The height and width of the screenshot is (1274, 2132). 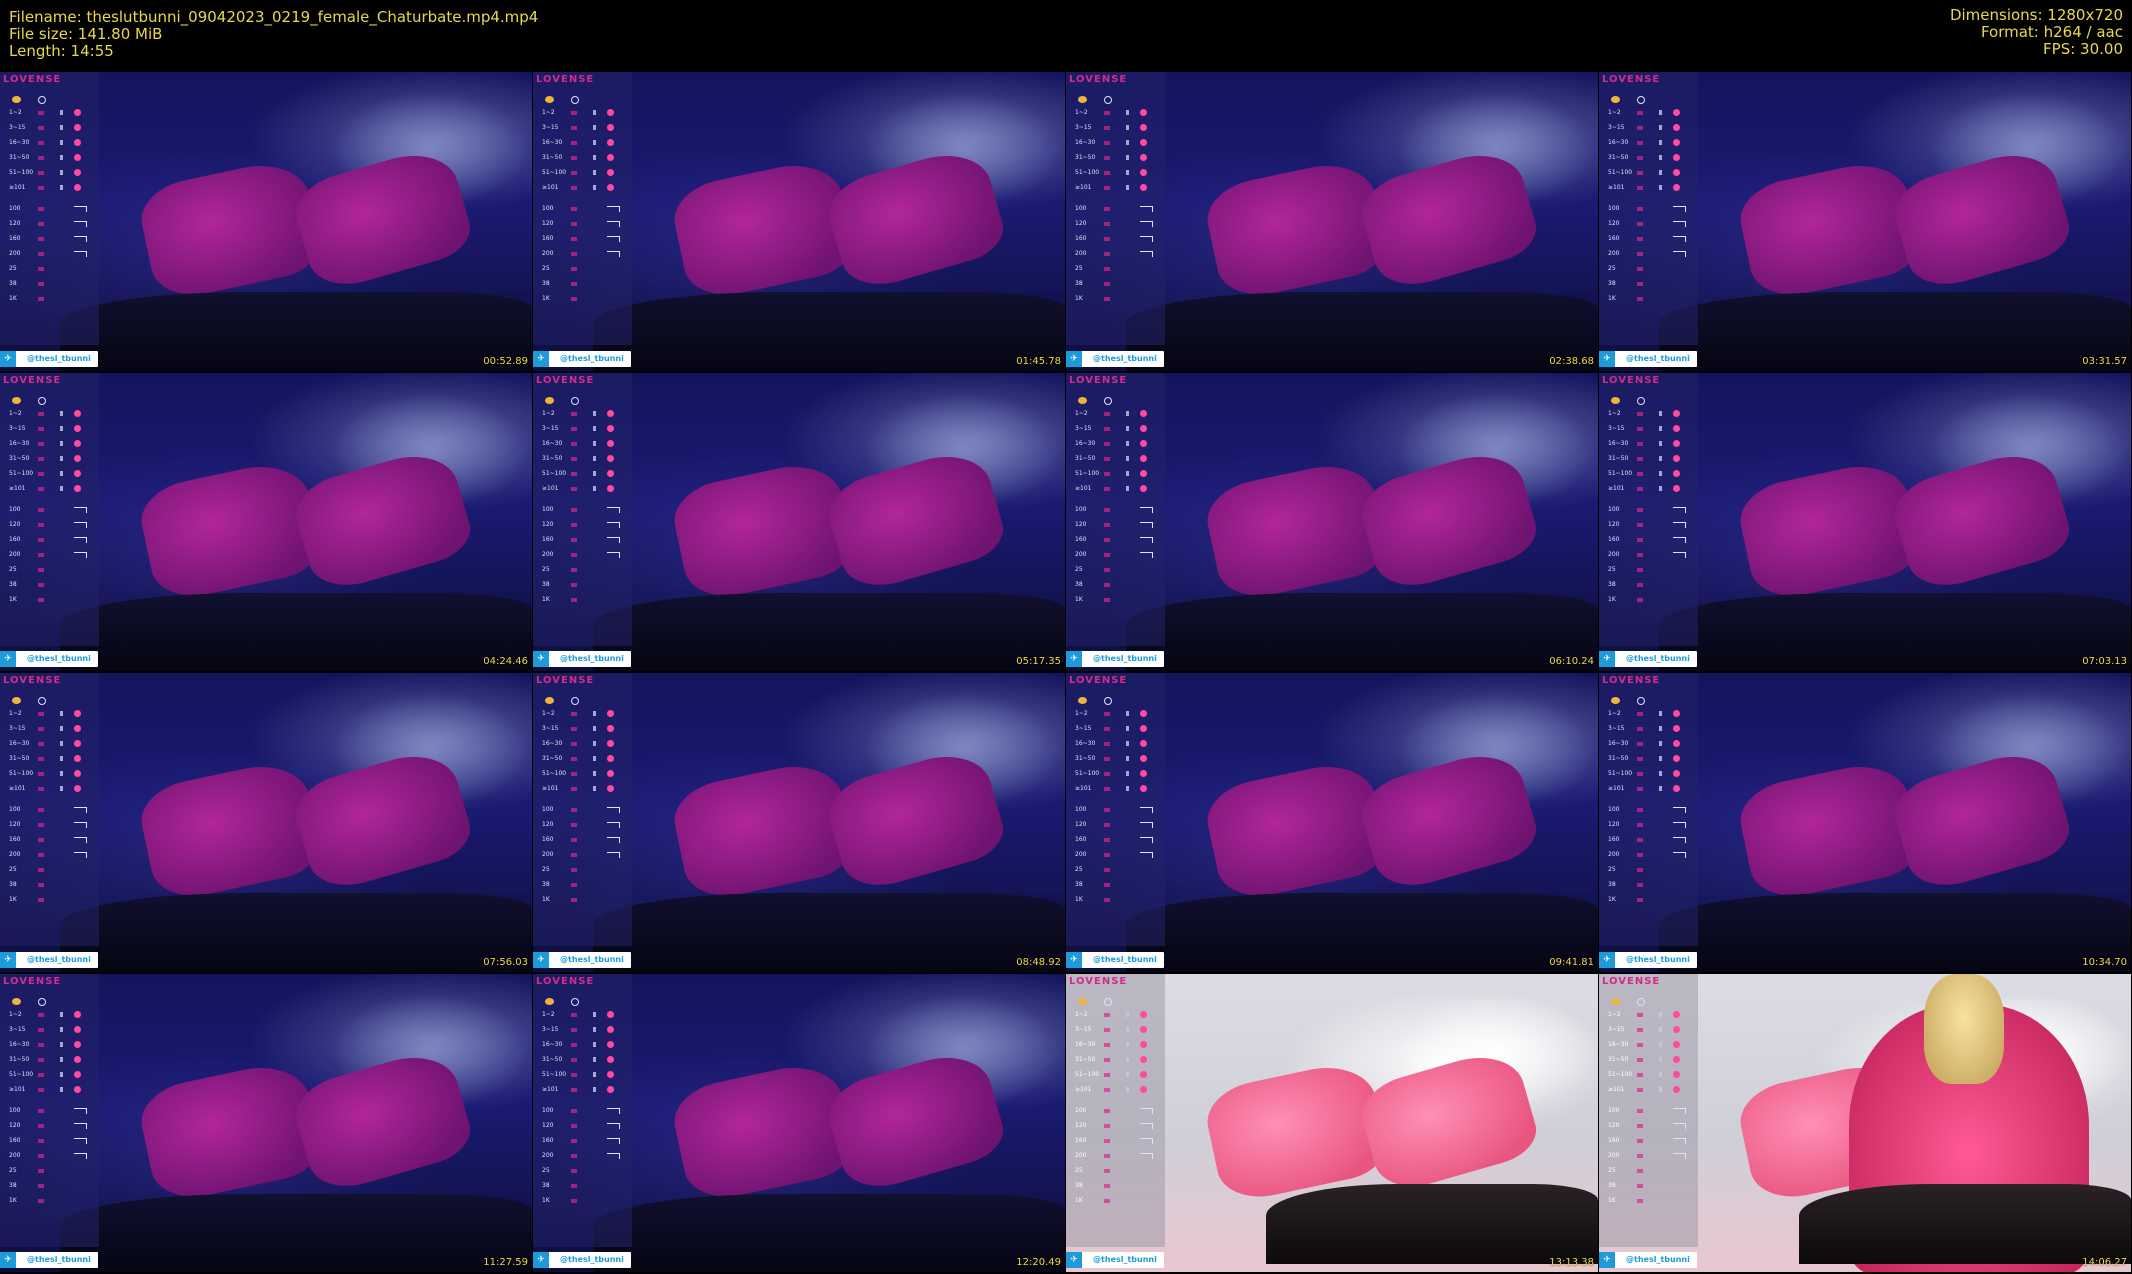 What do you see at coordinates (8, 659) in the screenshot?
I see `twitter-icon: ✈` at bounding box center [8, 659].